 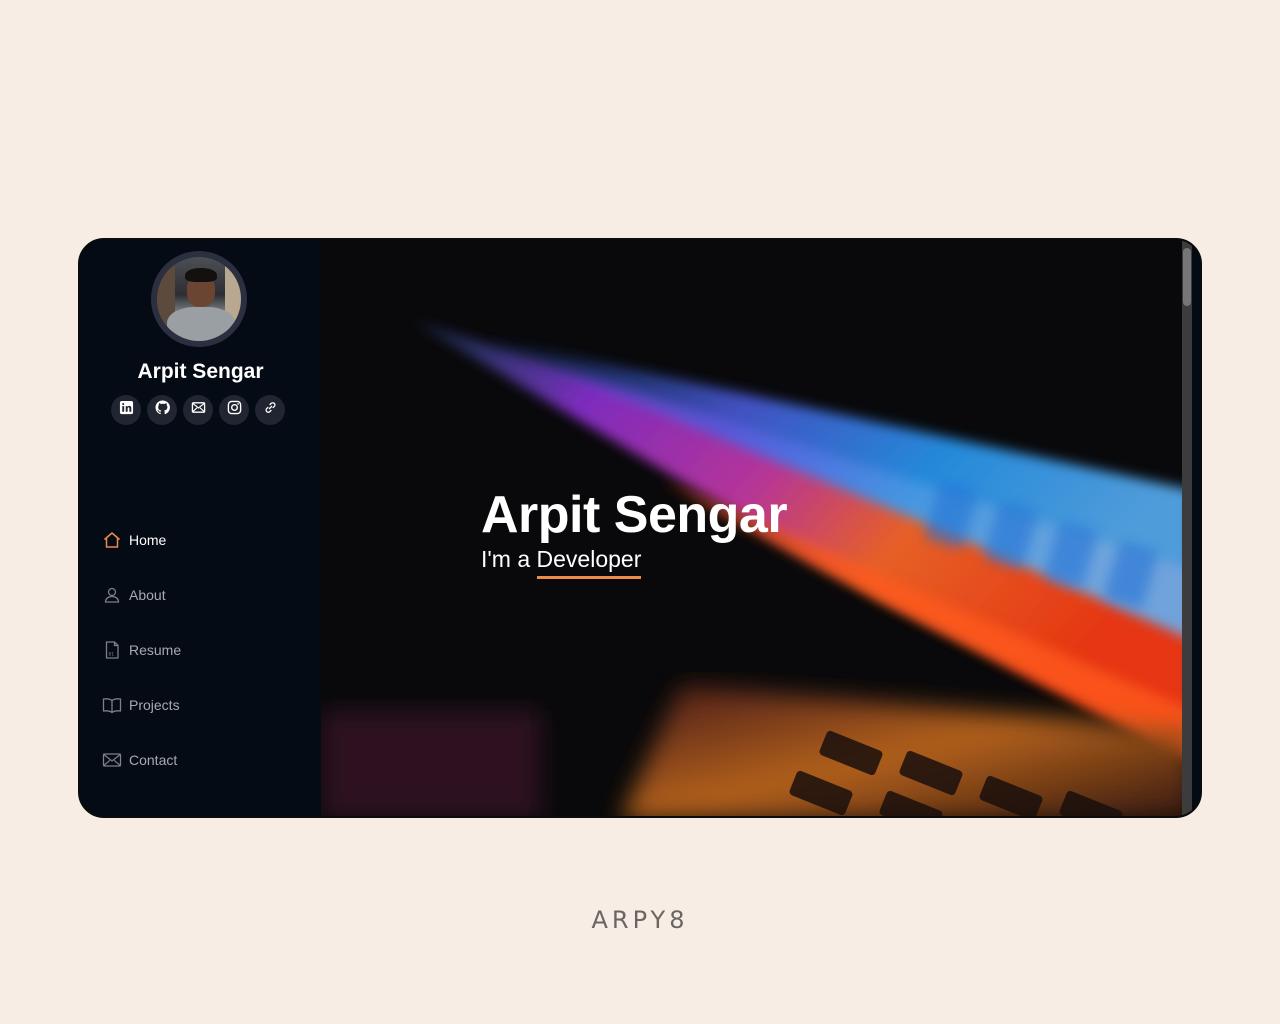 What do you see at coordinates (1187, 277) in the screenshot?
I see `scrollbar-thumb` at bounding box center [1187, 277].